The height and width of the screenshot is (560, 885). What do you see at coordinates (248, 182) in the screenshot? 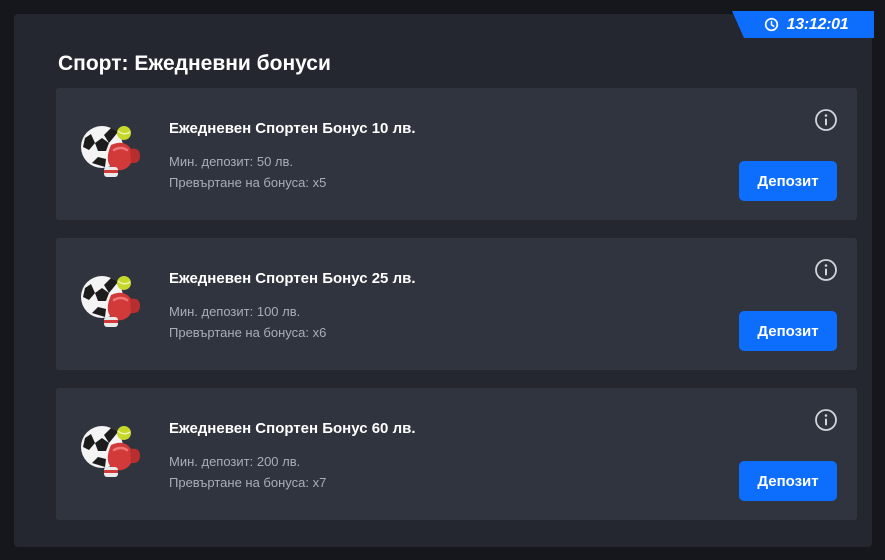
I see `rollover-text: Превъртане на бонуса: x5` at bounding box center [248, 182].